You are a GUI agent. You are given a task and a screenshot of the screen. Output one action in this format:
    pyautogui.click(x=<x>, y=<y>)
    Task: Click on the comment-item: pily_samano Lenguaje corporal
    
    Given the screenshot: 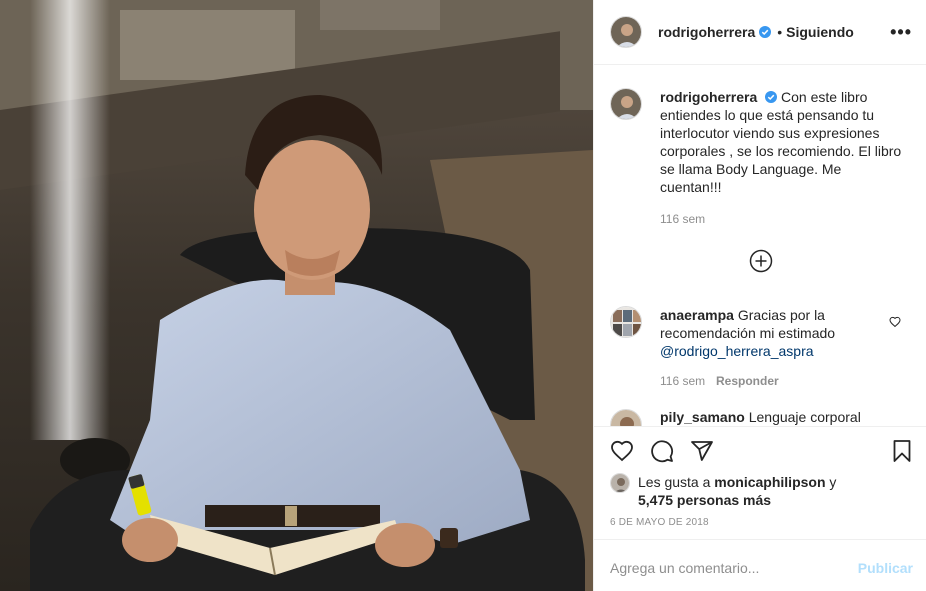 What is the action you would take?
    pyautogui.click(x=735, y=417)
    